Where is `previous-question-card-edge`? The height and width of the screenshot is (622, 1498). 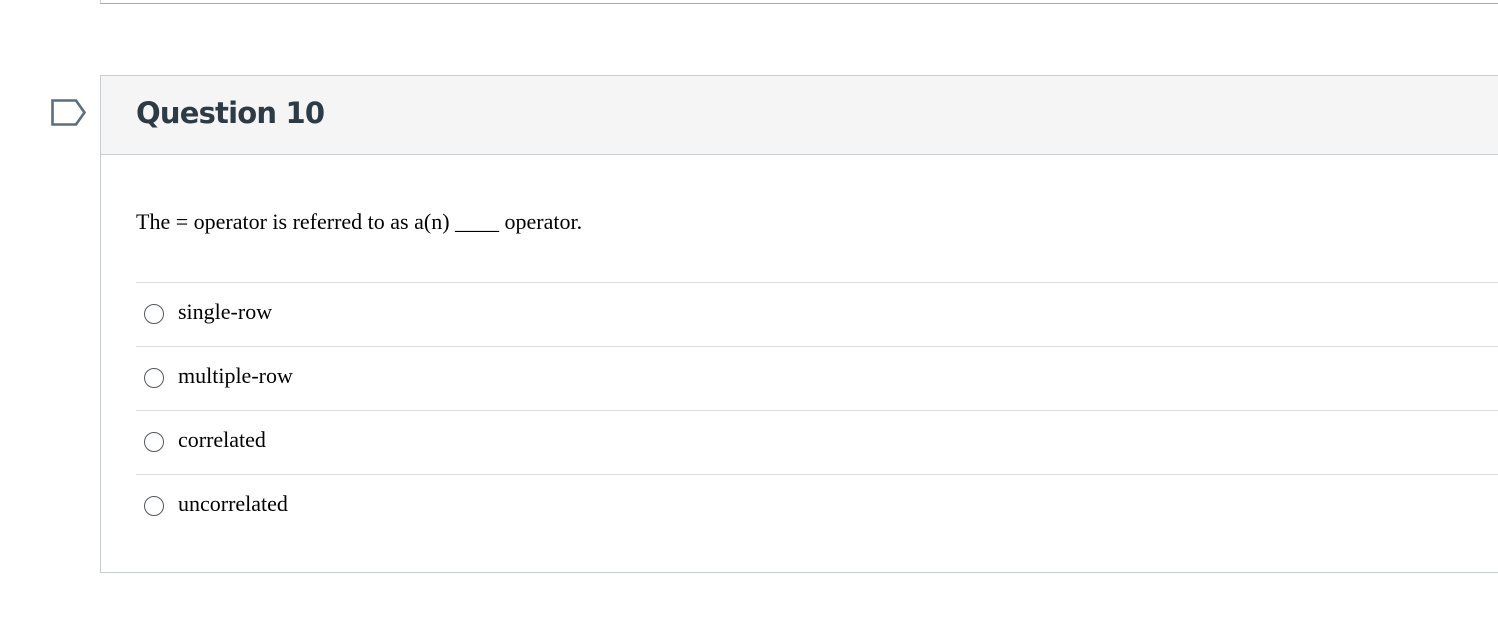
previous-question-card-edge is located at coordinates (799, 2).